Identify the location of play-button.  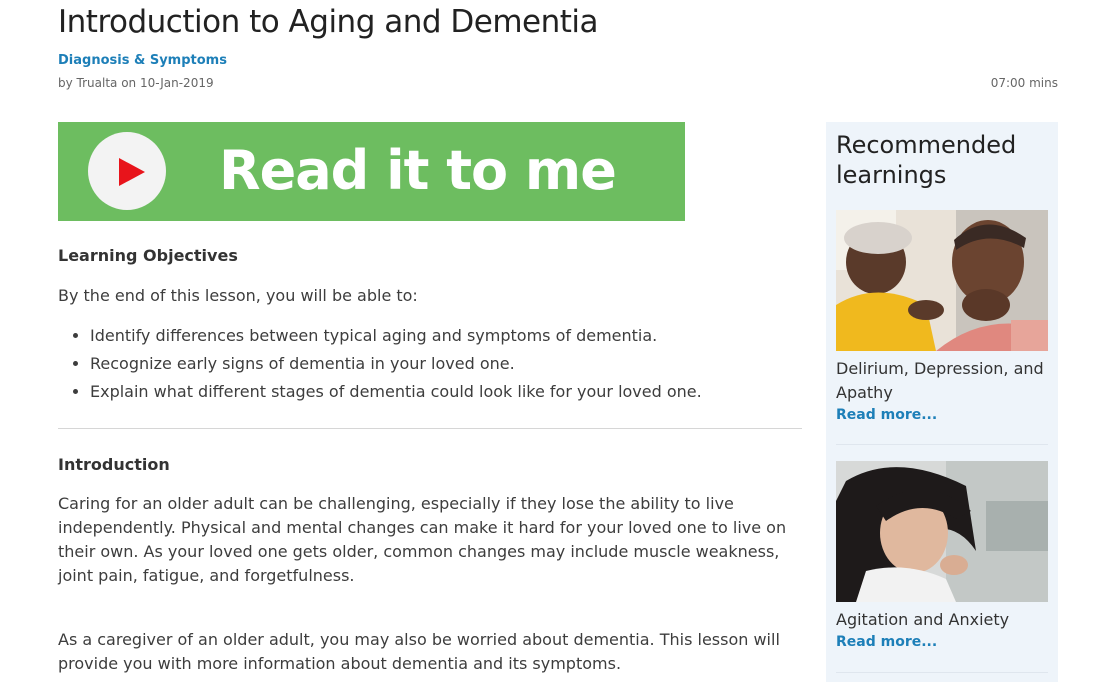
(127, 171).